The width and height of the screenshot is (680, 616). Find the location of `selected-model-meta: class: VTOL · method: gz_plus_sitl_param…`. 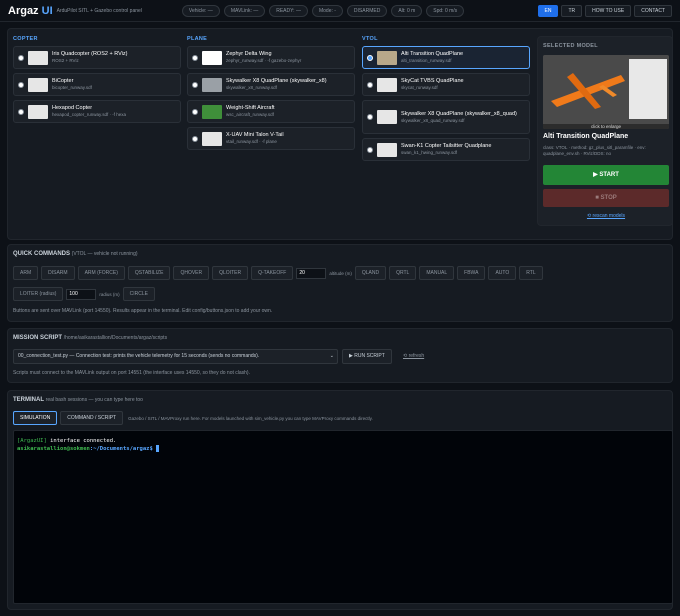

selected-model-meta: class: VTOL · method: gz_plus_sitl_param… is located at coordinates (594, 150).